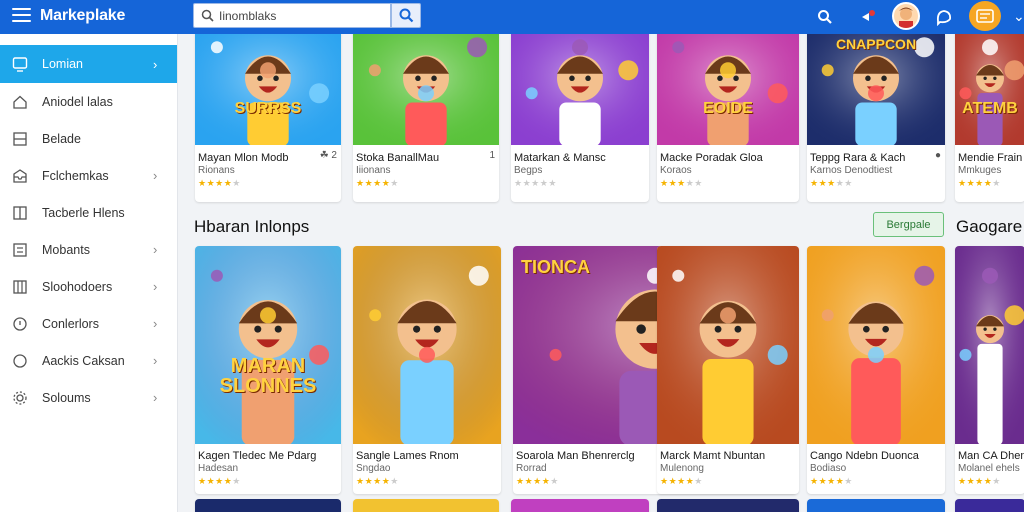 This screenshot has height=512, width=1024. What do you see at coordinates (20, 361) in the screenshot?
I see `circle-icon` at bounding box center [20, 361].